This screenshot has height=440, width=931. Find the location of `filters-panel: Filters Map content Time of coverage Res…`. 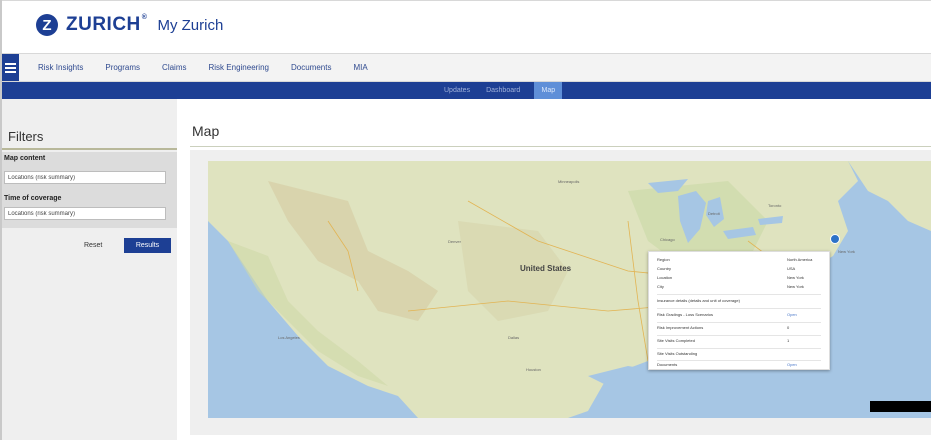

filters-panel: Filters Map content Time of coverage Res… is located at coordinates (89, 269).